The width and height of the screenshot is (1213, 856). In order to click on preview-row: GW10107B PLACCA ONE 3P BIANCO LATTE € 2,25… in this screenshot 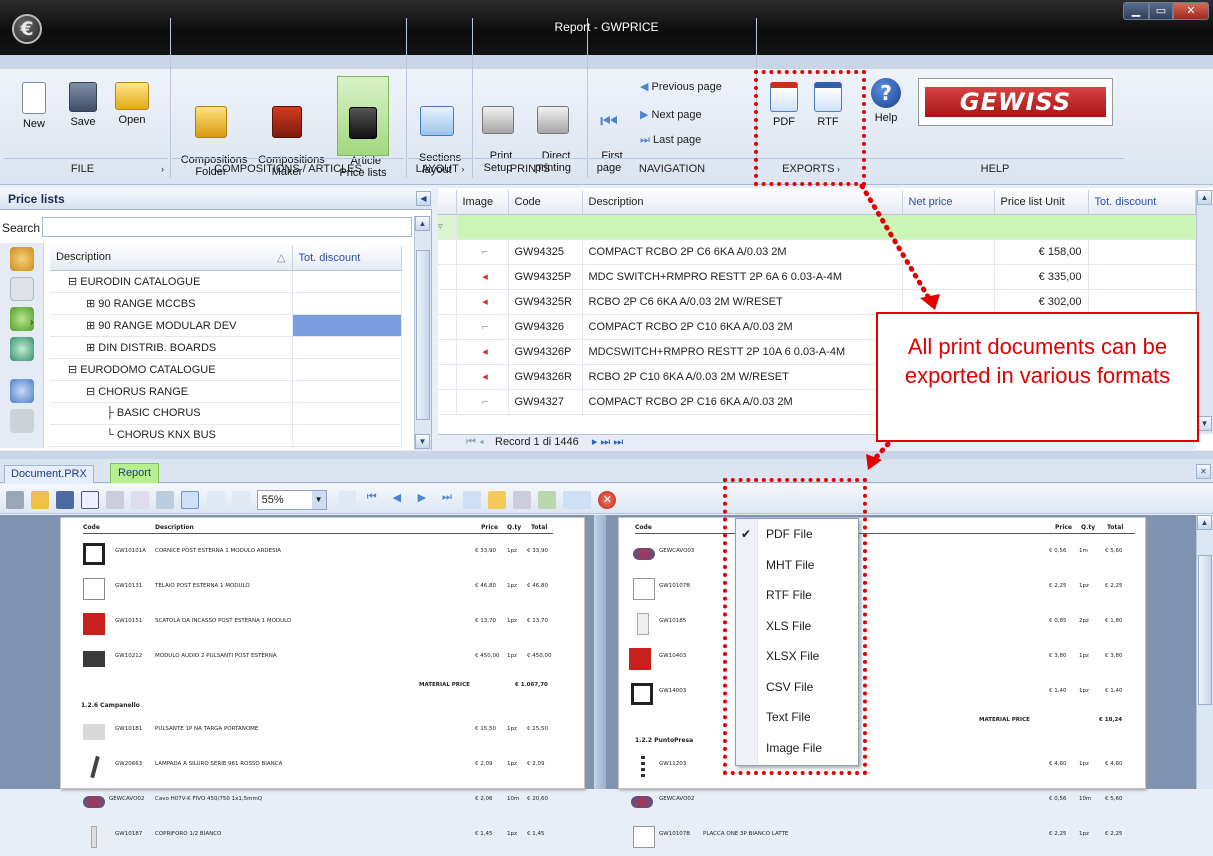, I will do `click(879, 838)`.